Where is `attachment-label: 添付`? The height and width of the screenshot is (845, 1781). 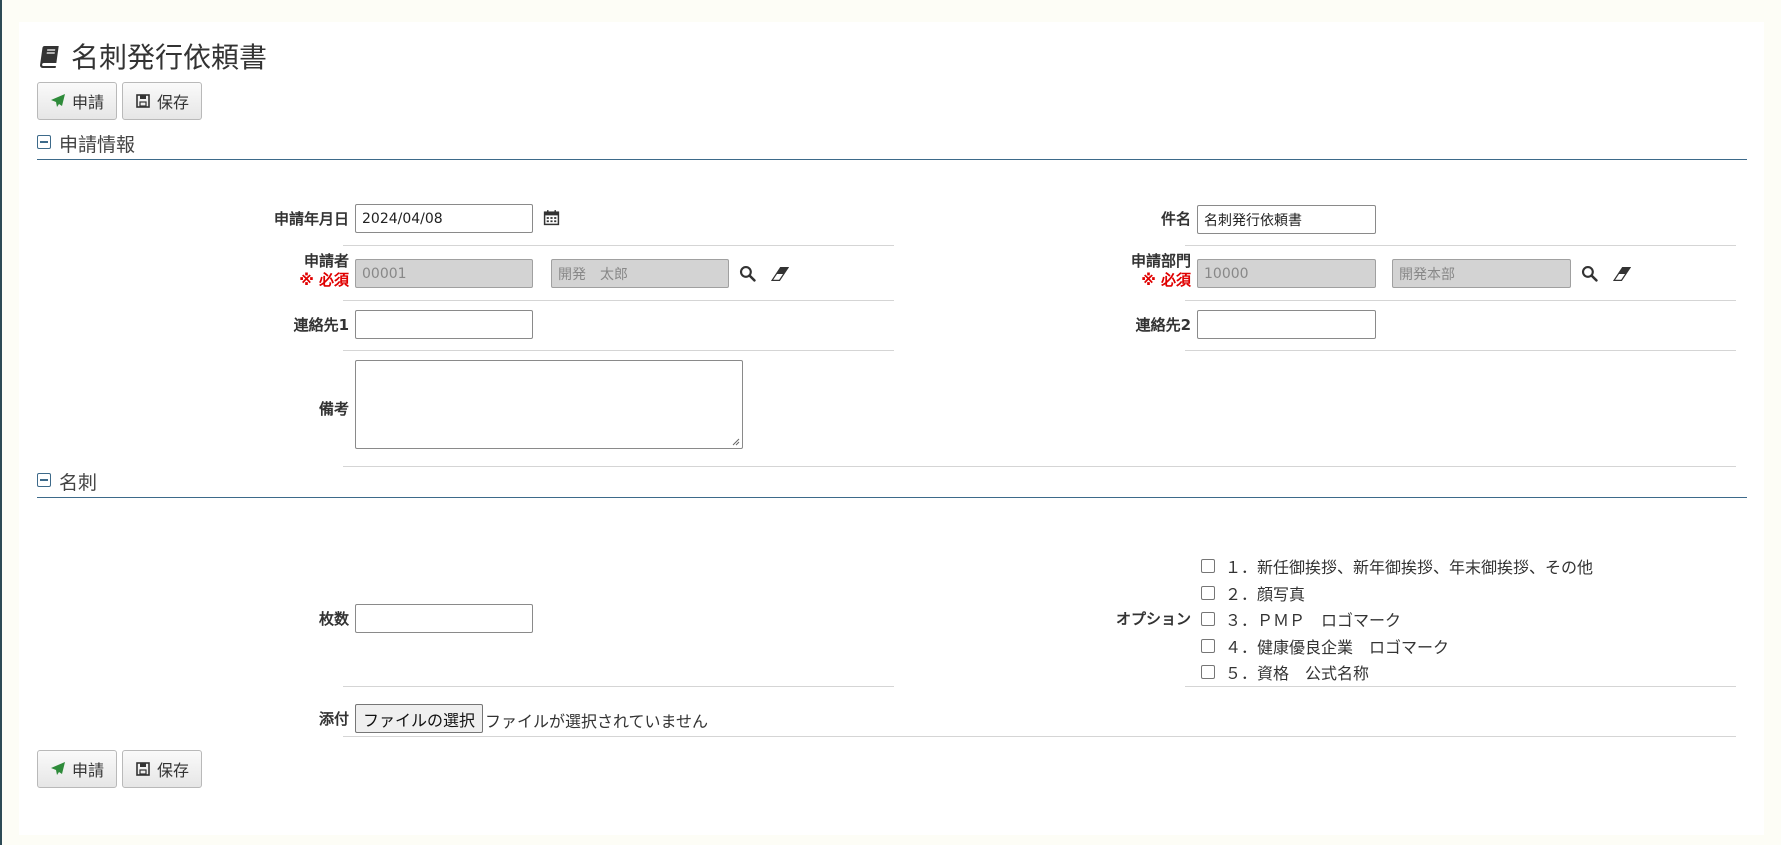
attachment-label: 添付 is located at coordinates (333, 719).